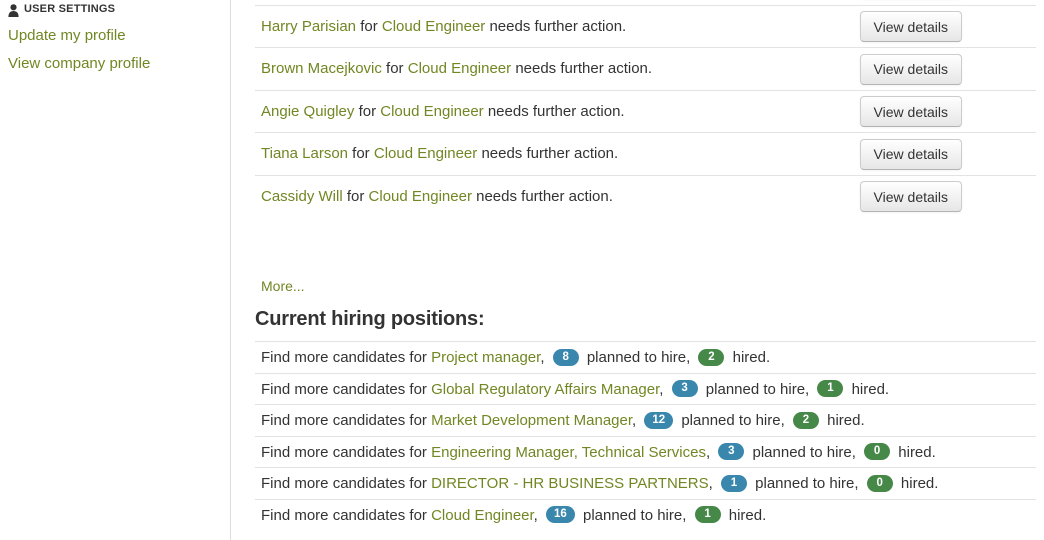 The image size is (1044, 540). Describe the element at coordinates (485, 357) in the screenshot. I see `hiring-position-link: Project manager` at that location.